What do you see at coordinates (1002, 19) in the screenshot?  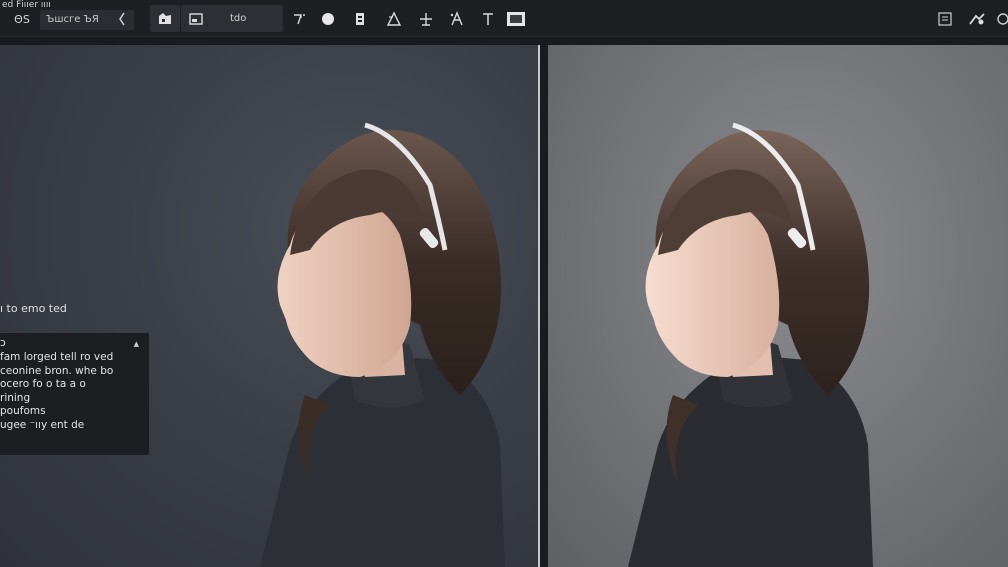 I see `search-icon` at bounding box center [1002, 19].